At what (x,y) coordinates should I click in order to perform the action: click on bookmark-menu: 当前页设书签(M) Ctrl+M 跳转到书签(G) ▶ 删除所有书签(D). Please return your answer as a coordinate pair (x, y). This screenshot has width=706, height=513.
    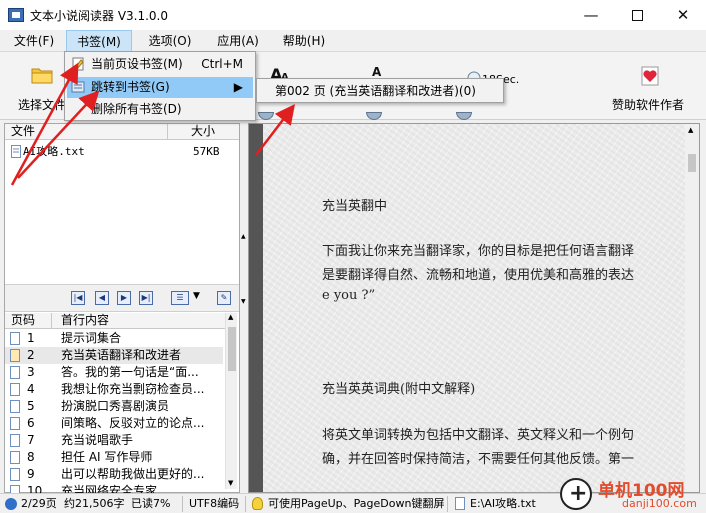
    Looking at the image, I should click on (160, 86).